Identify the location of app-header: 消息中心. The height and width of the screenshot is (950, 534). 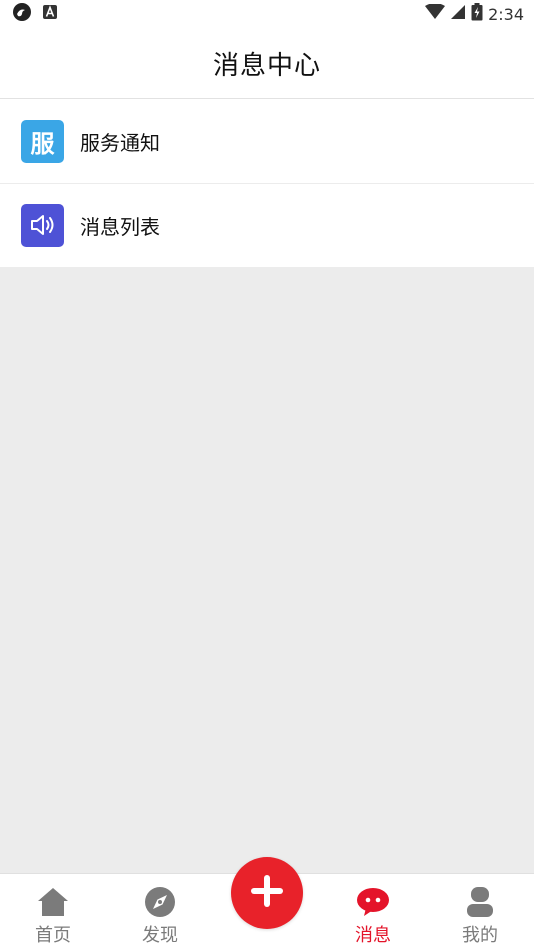
(267, 63).